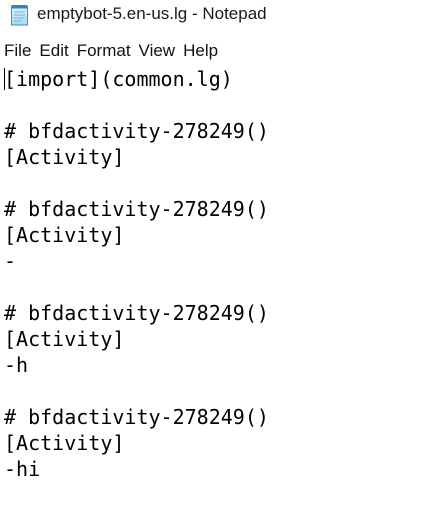 This screenshot has height=505, width=434. What do you see at coordinates (4, 79) in the screenshot?
I see `text-caret` at bounding box center [4, 79].